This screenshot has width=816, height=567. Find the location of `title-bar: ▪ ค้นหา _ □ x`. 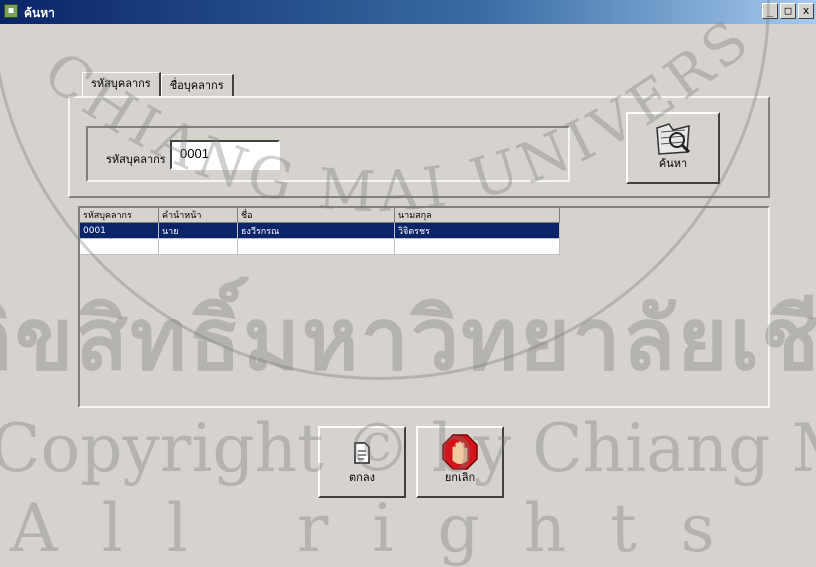

title-bar: ▪ ค้นหา _ □ x is located at coordinates (408, 12).